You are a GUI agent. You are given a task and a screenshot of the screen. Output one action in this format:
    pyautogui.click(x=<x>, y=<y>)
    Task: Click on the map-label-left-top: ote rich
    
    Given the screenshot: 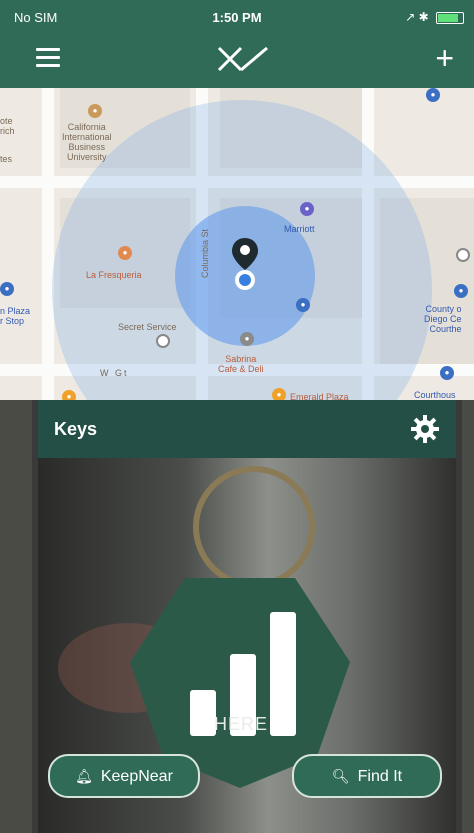 What is the action you would take?
    pyautogui.click(x=7, y=126)
    